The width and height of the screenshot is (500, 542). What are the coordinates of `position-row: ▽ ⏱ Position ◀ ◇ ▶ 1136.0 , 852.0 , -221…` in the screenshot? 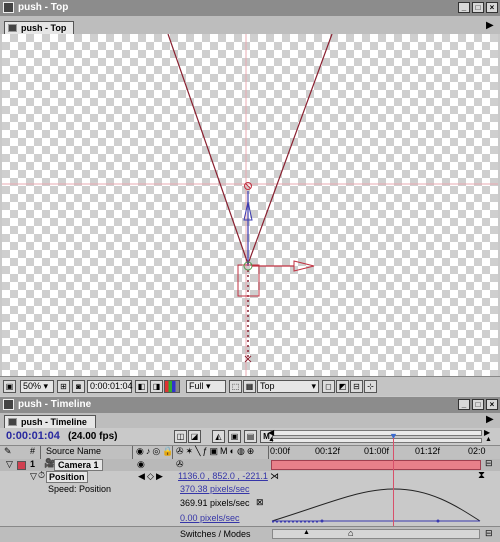 It's located at (250, 476).